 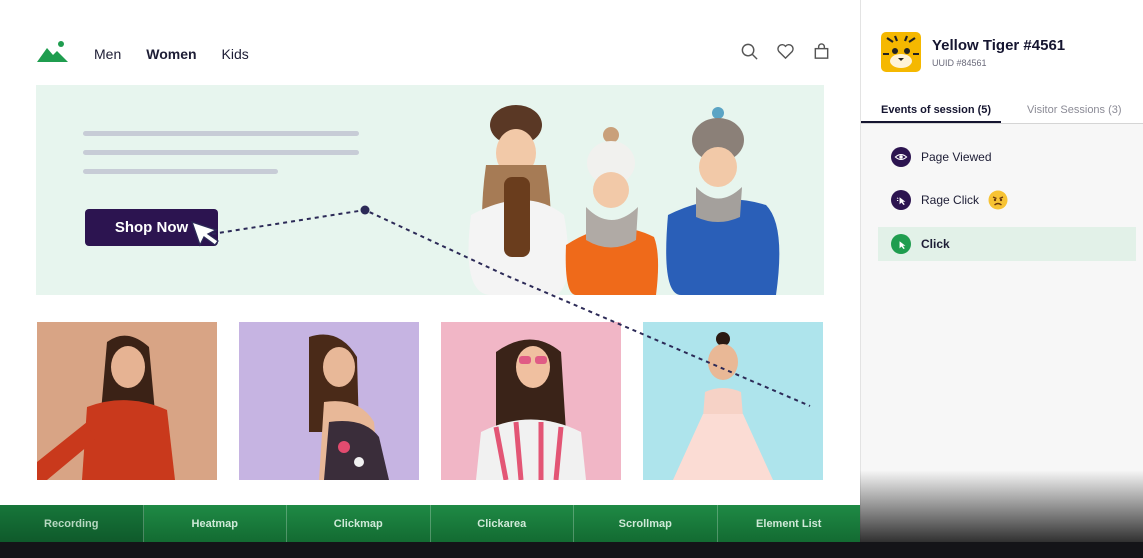 I want to click on event-click: Click, so click(x=1007, y=244).